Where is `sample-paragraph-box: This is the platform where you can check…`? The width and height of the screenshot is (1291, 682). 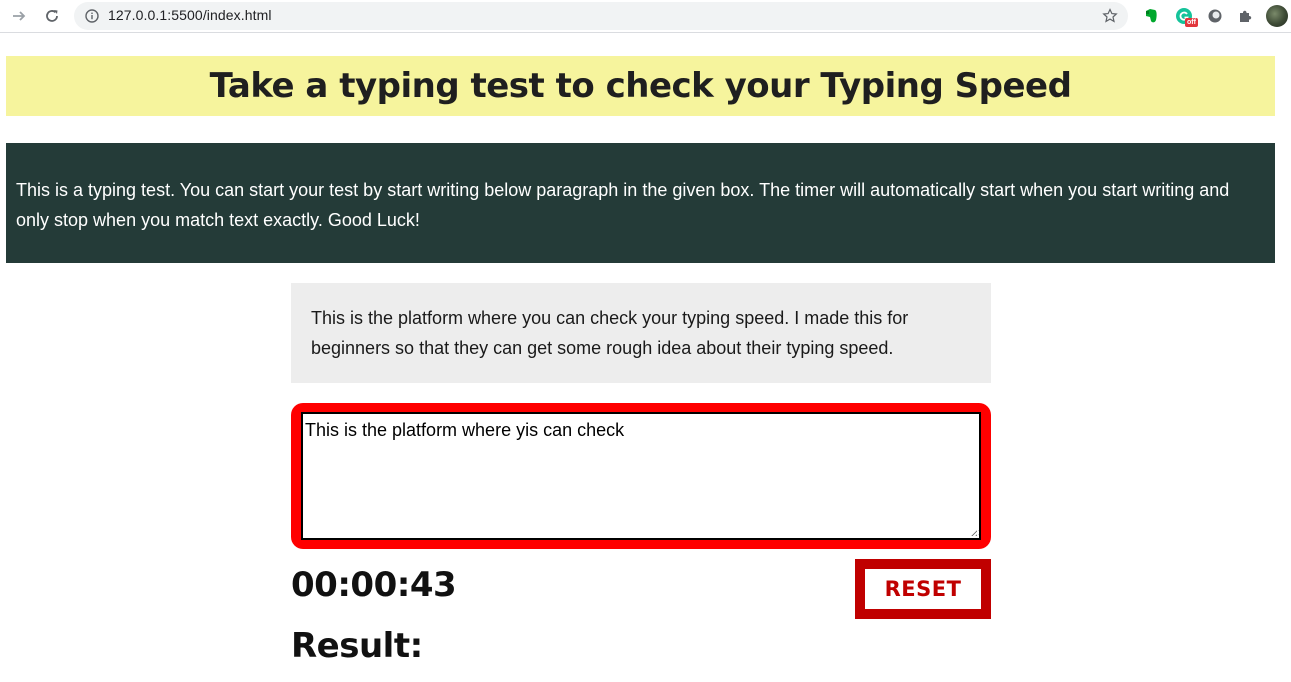 sample-paragraph-box: This is the platform where you can check… is located at coordinates (641, 333).